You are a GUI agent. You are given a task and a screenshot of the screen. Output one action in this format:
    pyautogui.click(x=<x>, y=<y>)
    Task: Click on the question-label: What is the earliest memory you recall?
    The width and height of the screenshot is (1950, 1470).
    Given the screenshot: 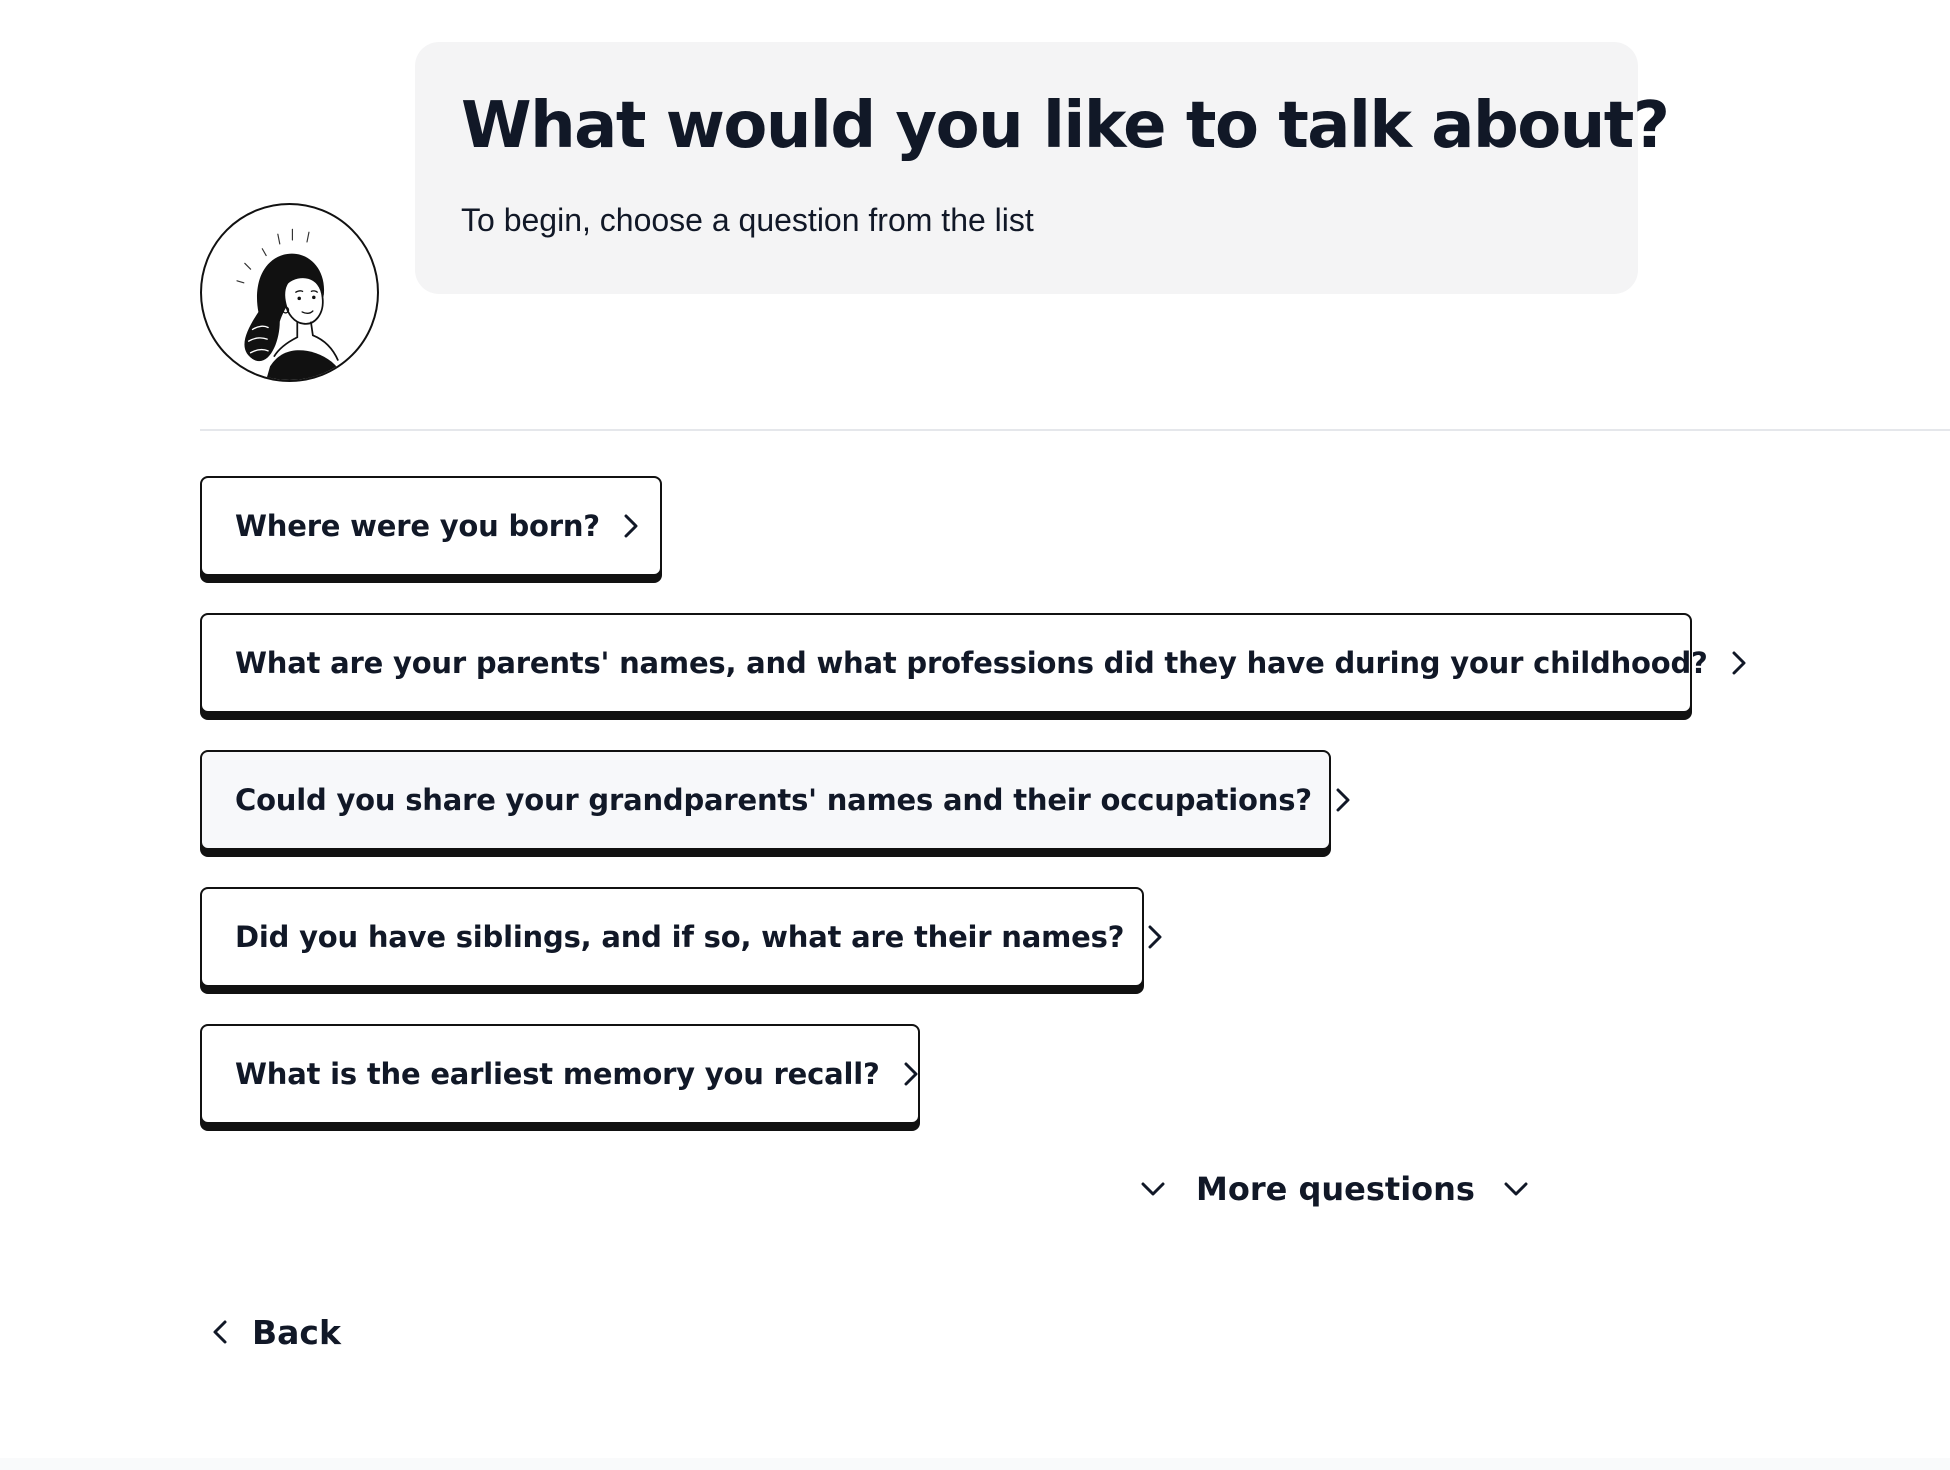 What is the action you would take?
    pyautogui.click(x=557, y=1074)
    